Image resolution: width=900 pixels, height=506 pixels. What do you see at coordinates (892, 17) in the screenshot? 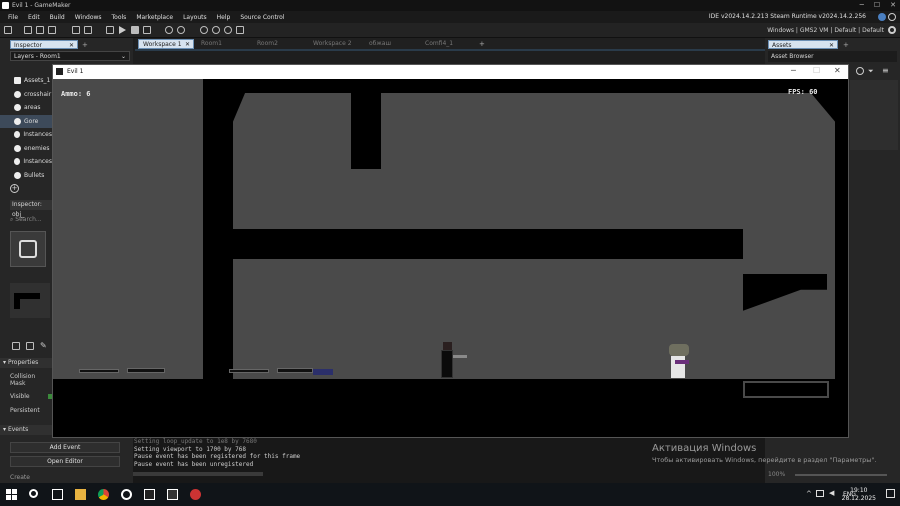
I see `account-icon` at bounding box center [892, 17].